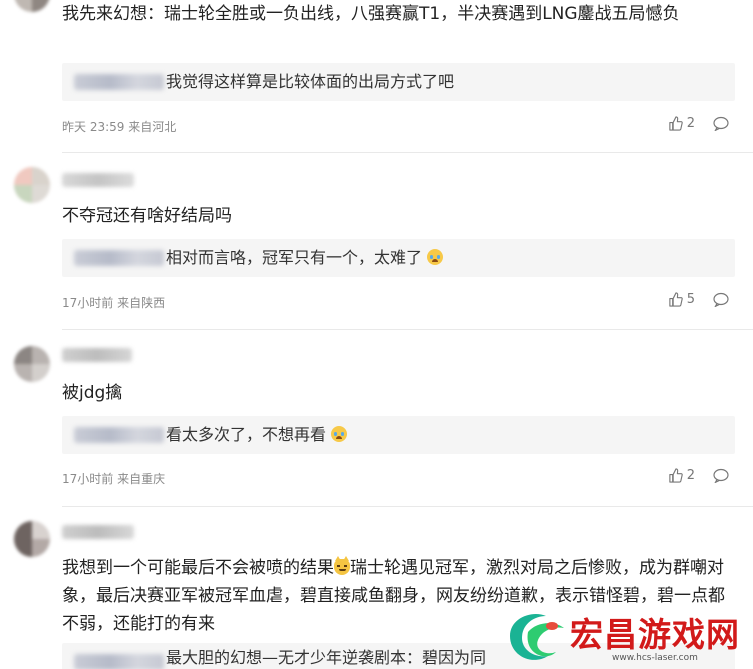 This screenshot has height=669, width=753. I want to click on reply-text-content: 相对而言咯，冠军只有一个，太难了, so click(294, 257).